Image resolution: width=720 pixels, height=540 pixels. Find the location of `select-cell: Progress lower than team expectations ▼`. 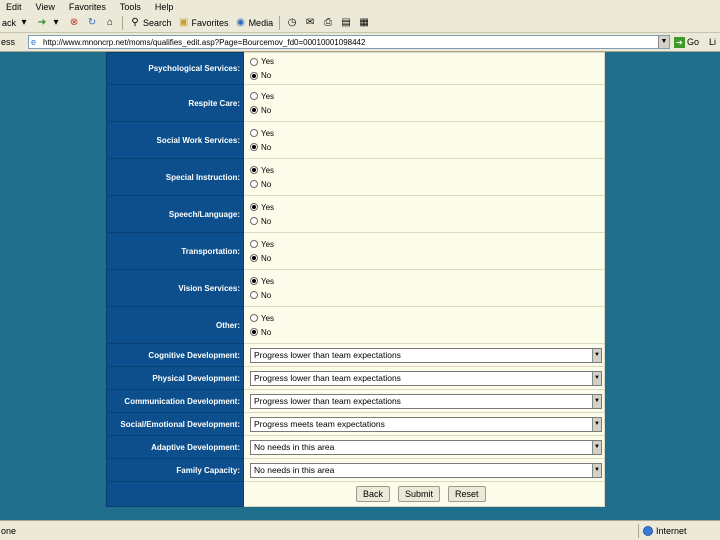

select-cell: Progress lower than team expectations ▼ is located at coordinates (424, 401).